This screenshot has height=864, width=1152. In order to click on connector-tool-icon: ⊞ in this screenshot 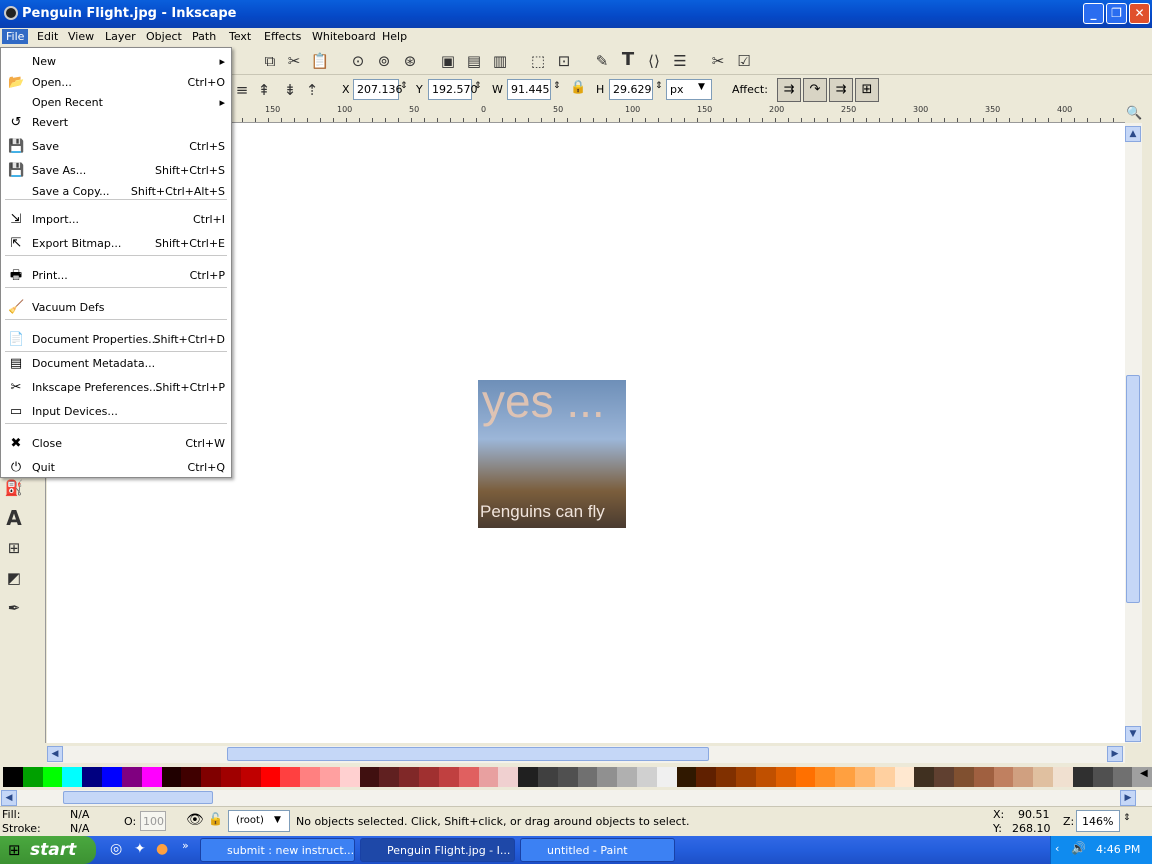, I will do `click(14, 548)`.